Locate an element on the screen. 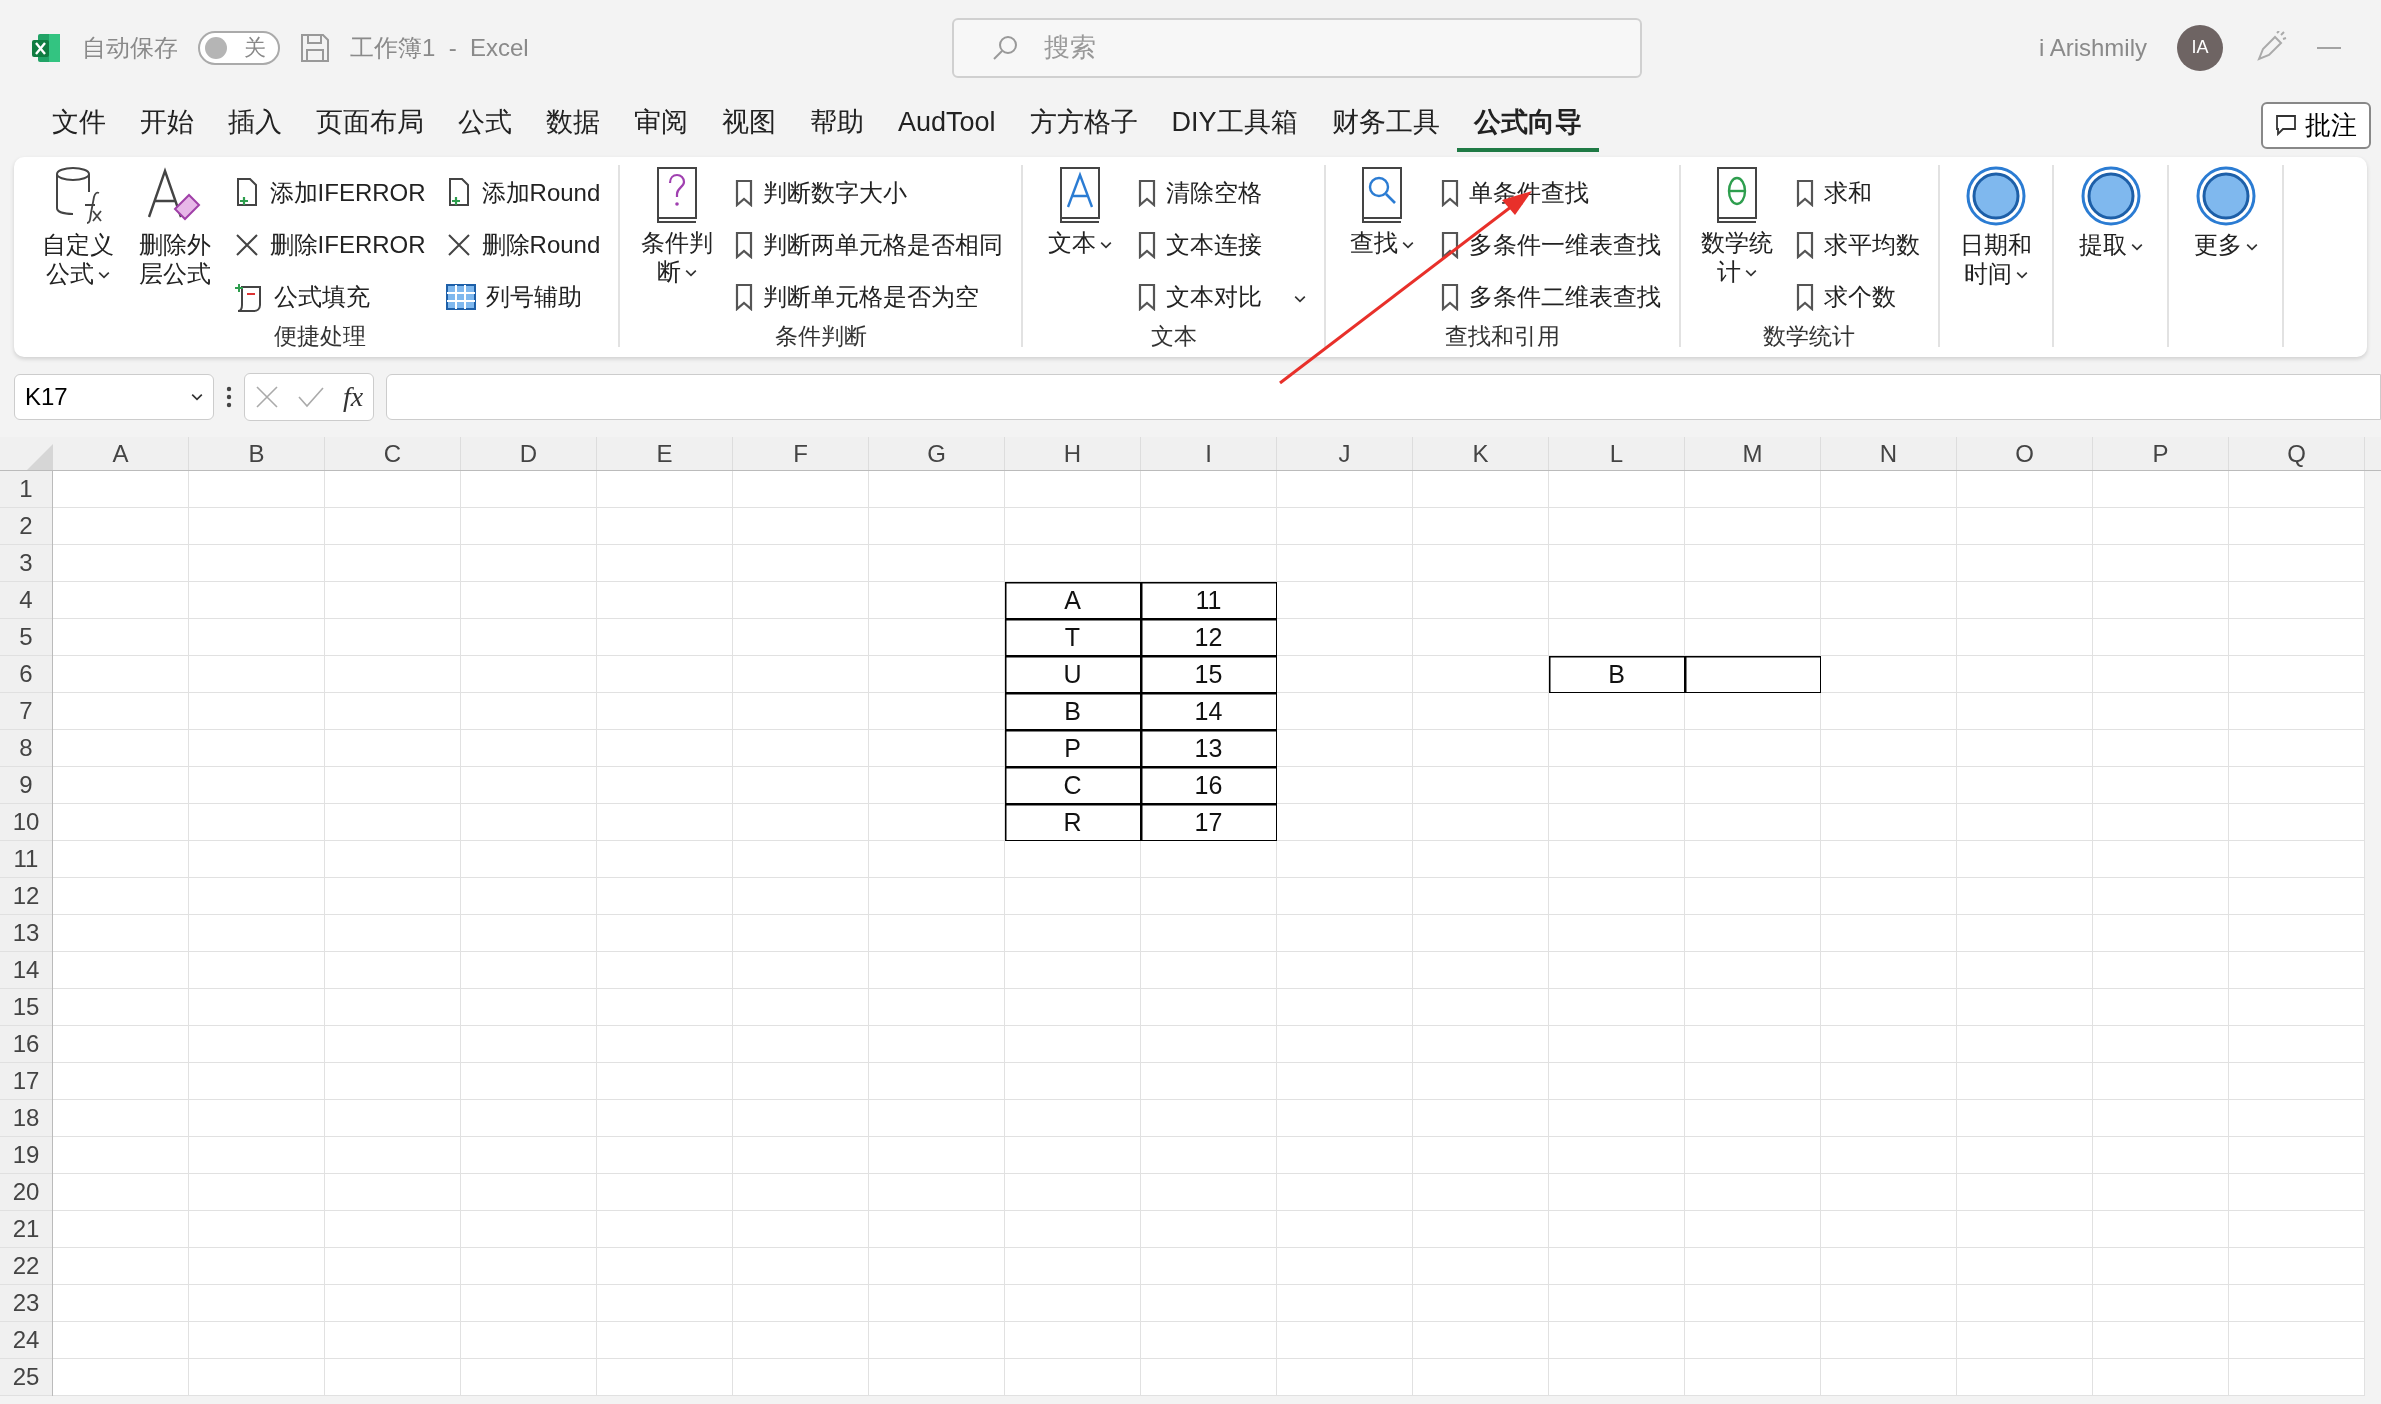 The width and height of the screenshot is (2381, 1404). ribbon-button: 日期和时间 is located at coordinates (1996, 227).